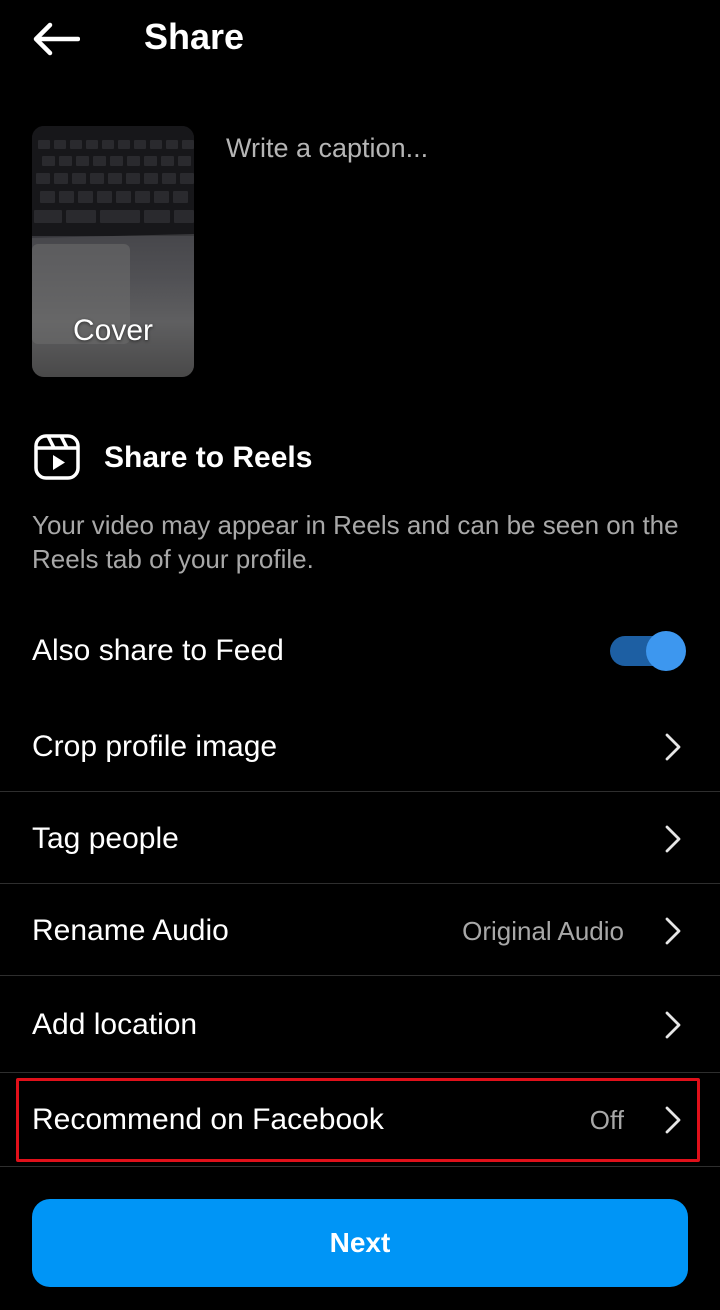 The height and width of the screenshot is (1310, 720). What do you see at coordinates (360, 839) in the screenshot?
I see `tag-people-row: Tag people` at bounding box center [360, 839].